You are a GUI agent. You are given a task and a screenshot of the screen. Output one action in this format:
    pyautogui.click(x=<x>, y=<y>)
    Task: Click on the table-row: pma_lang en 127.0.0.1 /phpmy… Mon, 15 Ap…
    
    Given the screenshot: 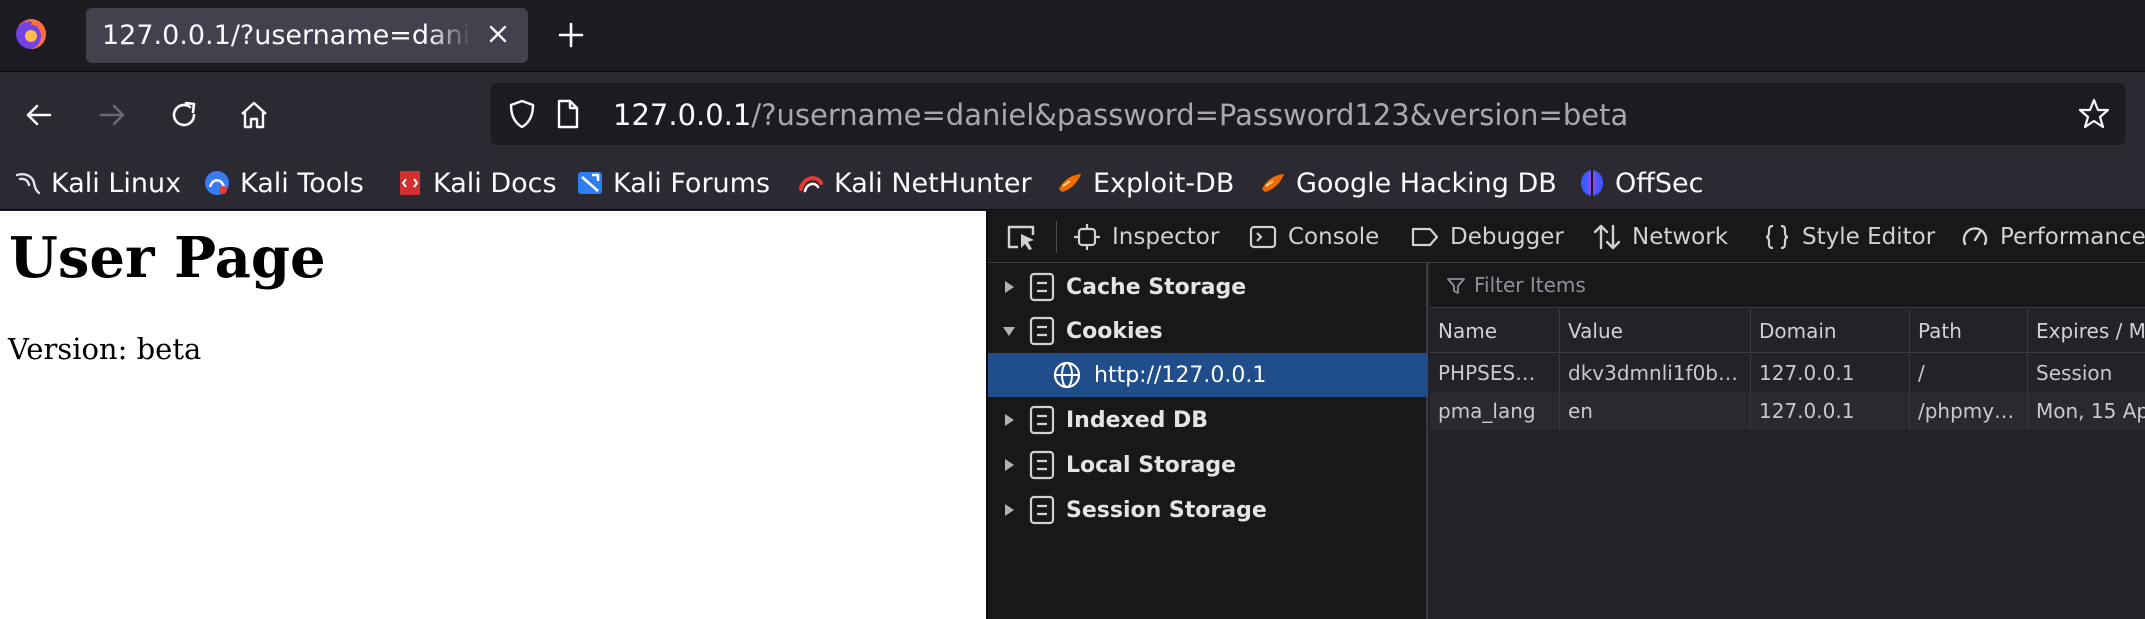 What is the action you would take?
    pyautogui.click(x=1787, y=411)
    